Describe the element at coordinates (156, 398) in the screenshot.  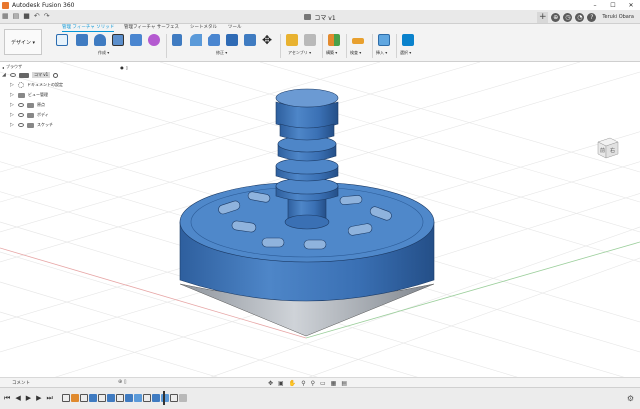
I see `pattern-feature-icon` at that location.